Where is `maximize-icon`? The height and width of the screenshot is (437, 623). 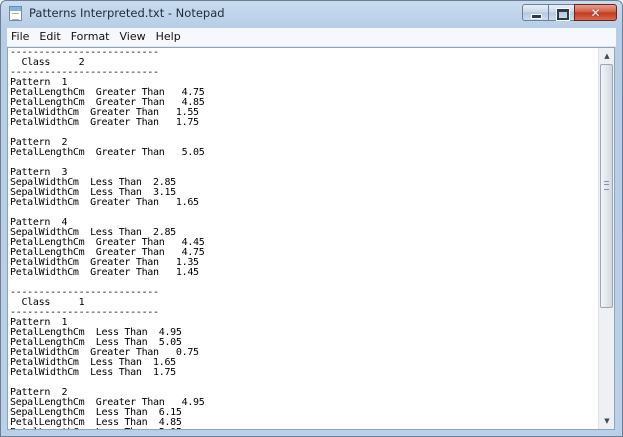 maximize-icon is located at coordinates (563, 14).